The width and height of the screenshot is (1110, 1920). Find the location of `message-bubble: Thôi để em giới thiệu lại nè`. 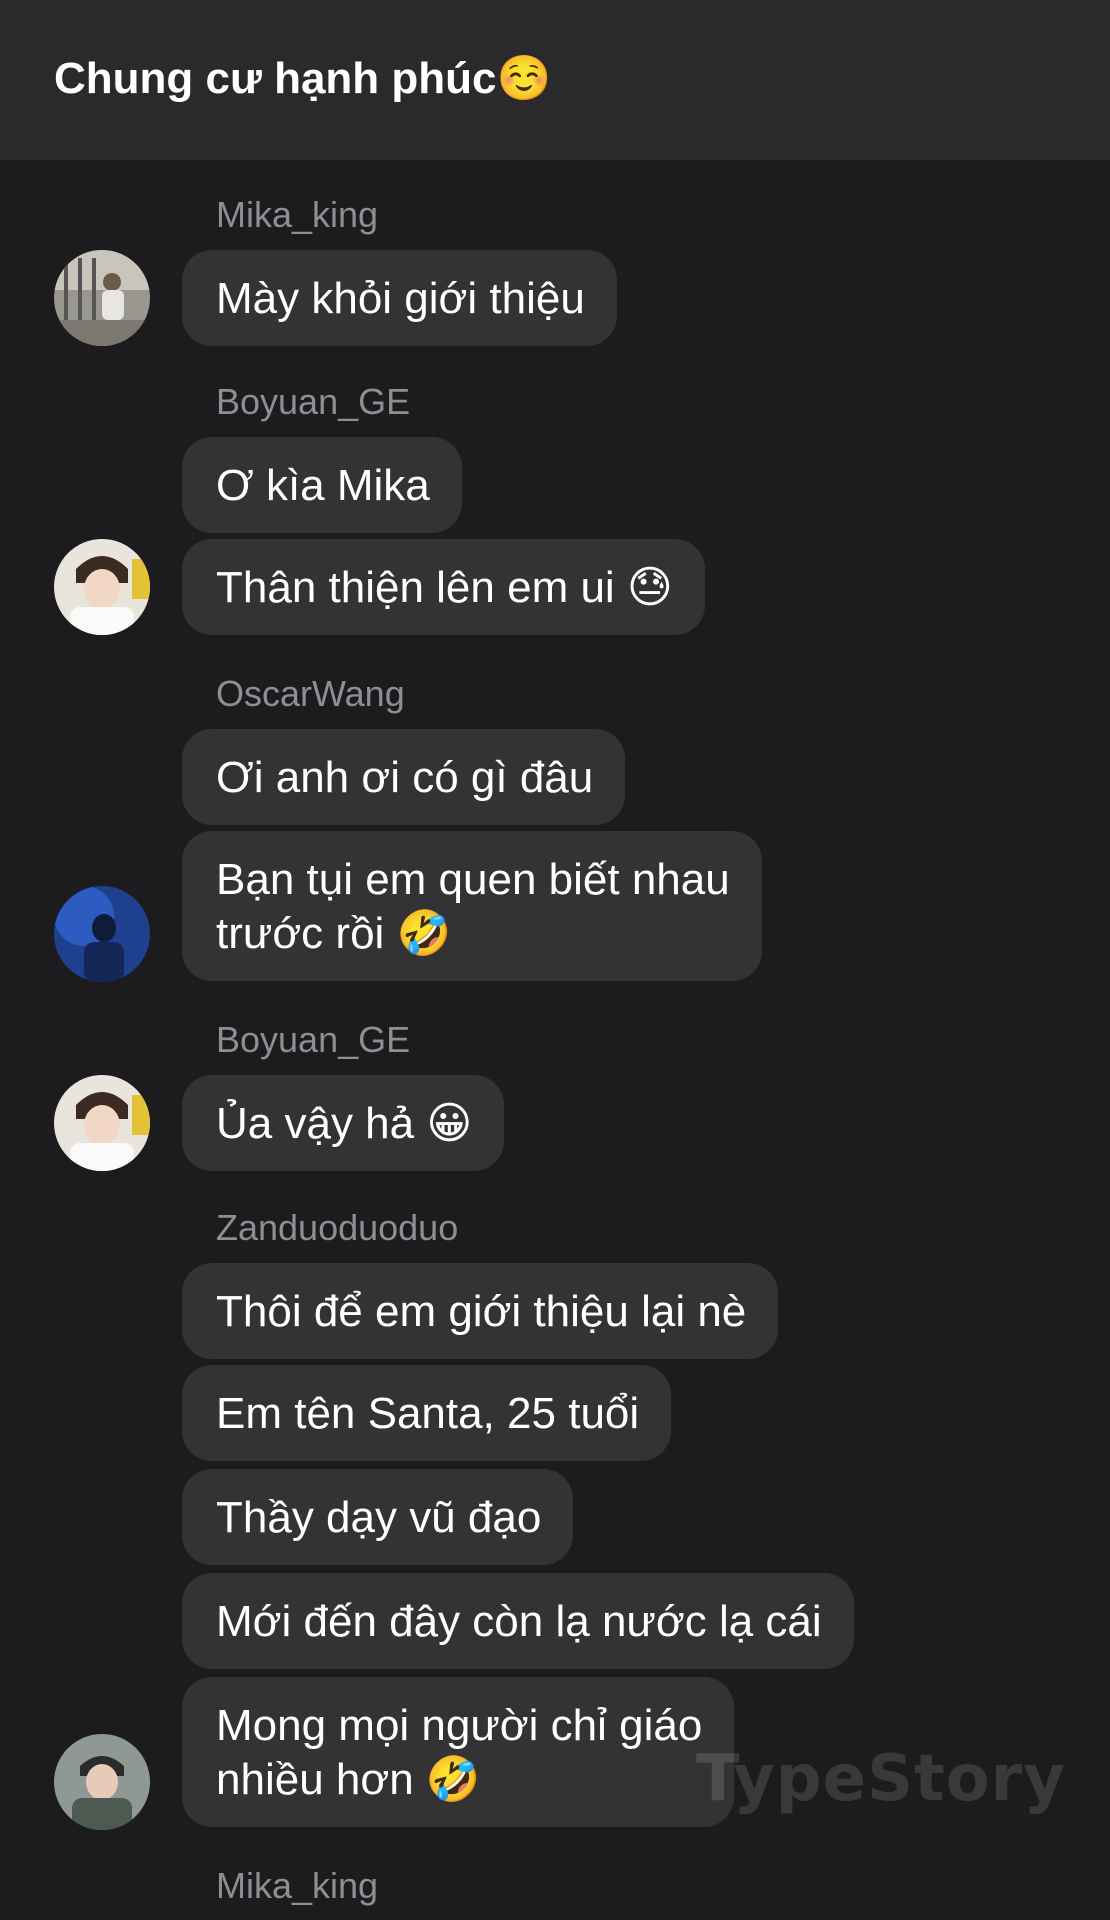

message-bubble: Thôi để em giới thiệu lại nè is located at coordinates (480, 1311).